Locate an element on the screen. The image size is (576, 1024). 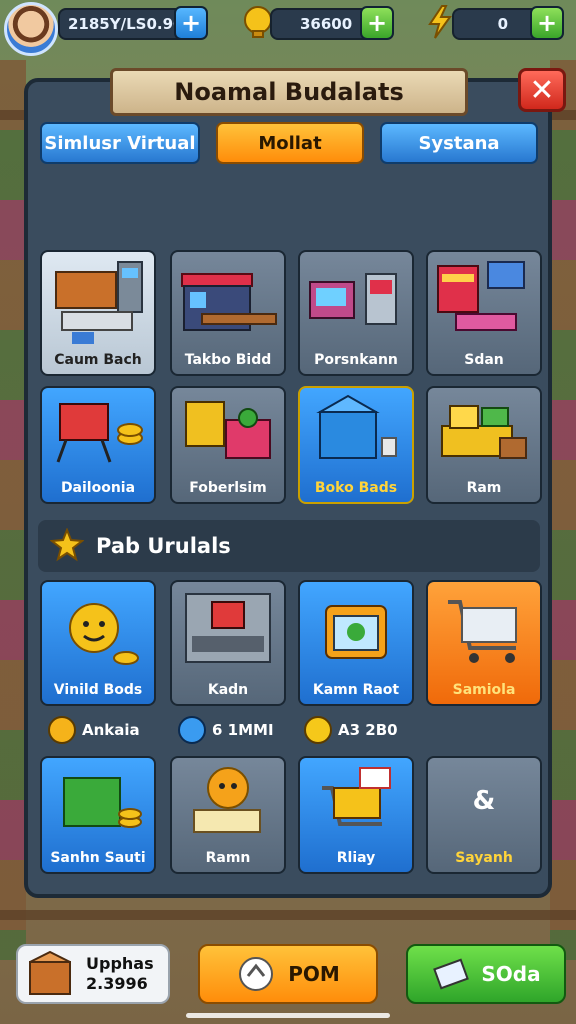
card-label: Porsnkann is located at coordinates (356, 360).